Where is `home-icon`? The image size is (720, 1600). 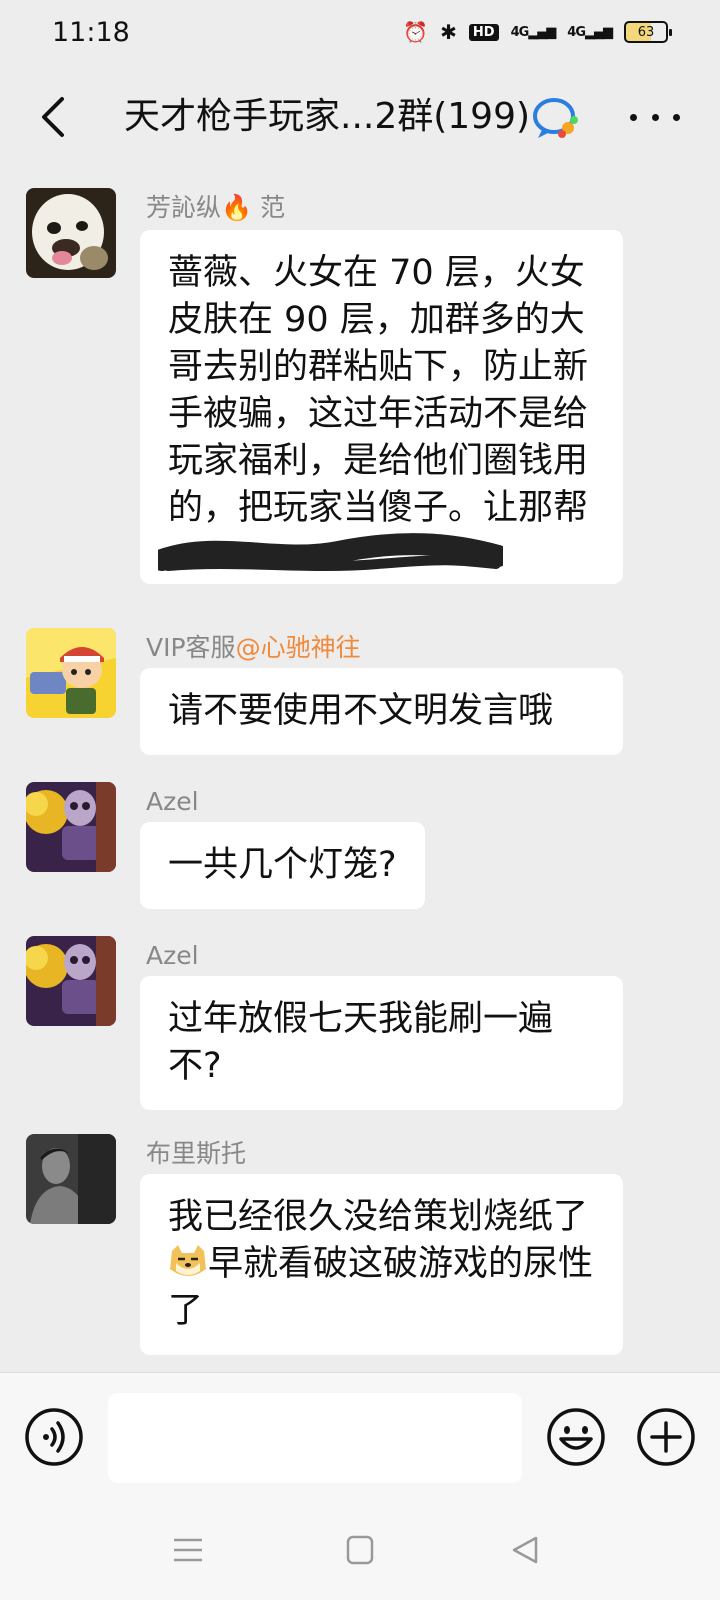 home-icon is located at coordinates (360, 1550).